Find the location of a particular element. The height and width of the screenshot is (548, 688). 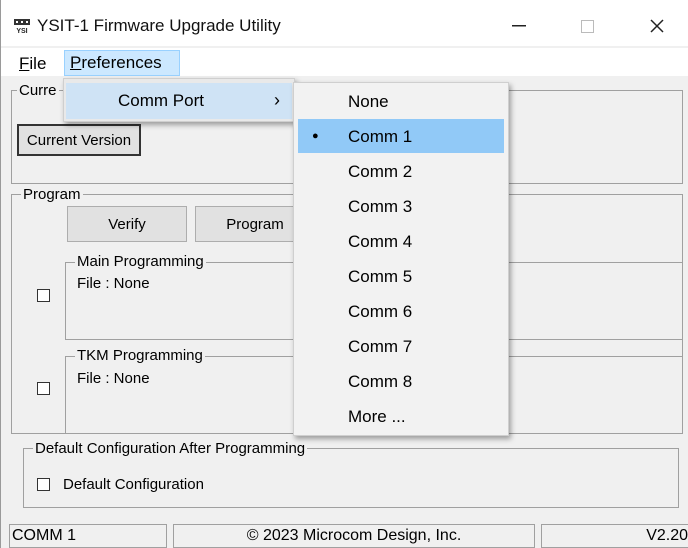

tkm-programming-checkbox is located at coordinates (43, 388).